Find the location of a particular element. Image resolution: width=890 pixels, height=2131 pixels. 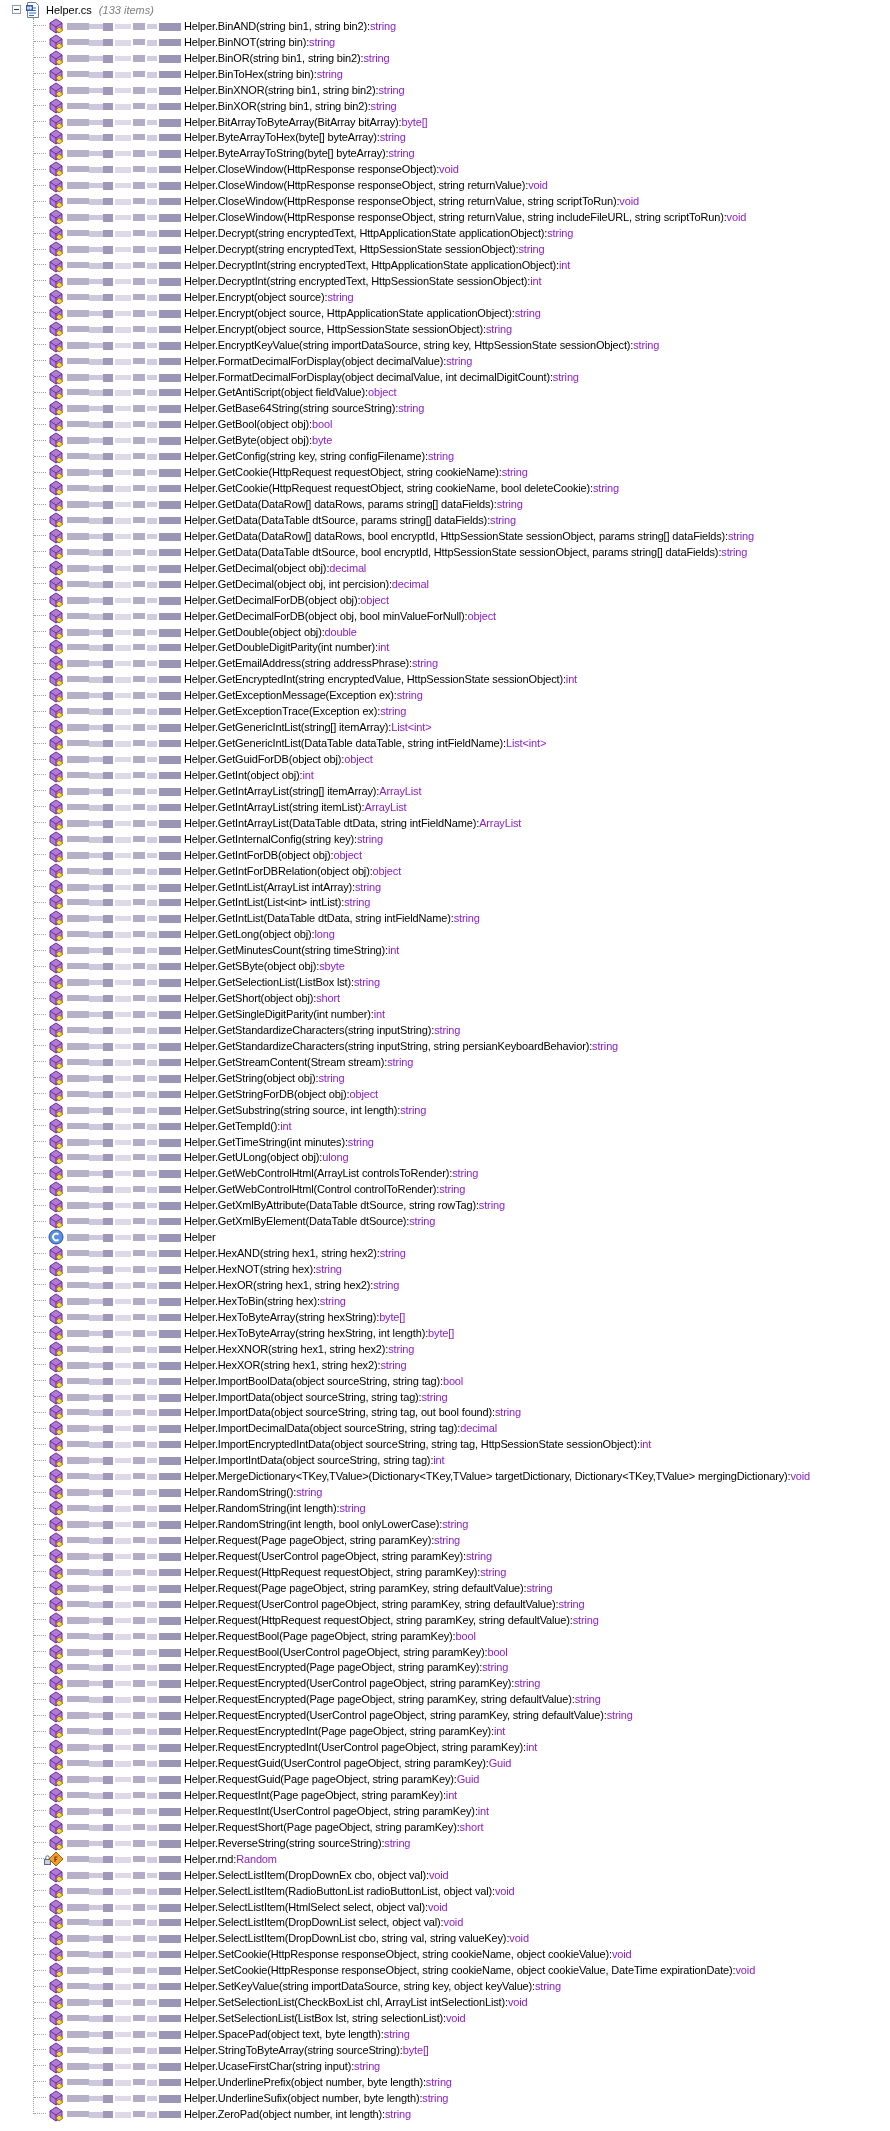

member-label: Helper.GetData(DataRow[] dataRows, params string[] dataFields):string is located at coordinates (353, 504).